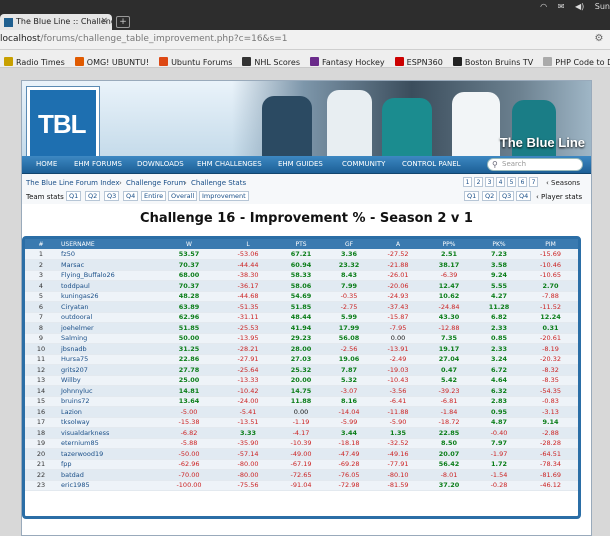 This screenshot has height=536, width=610. What do you see at coordinates (431, 164) in the screenshot?
I see `nav-control-panel: CONTROL PANEL` at bounding box center [431, 164].